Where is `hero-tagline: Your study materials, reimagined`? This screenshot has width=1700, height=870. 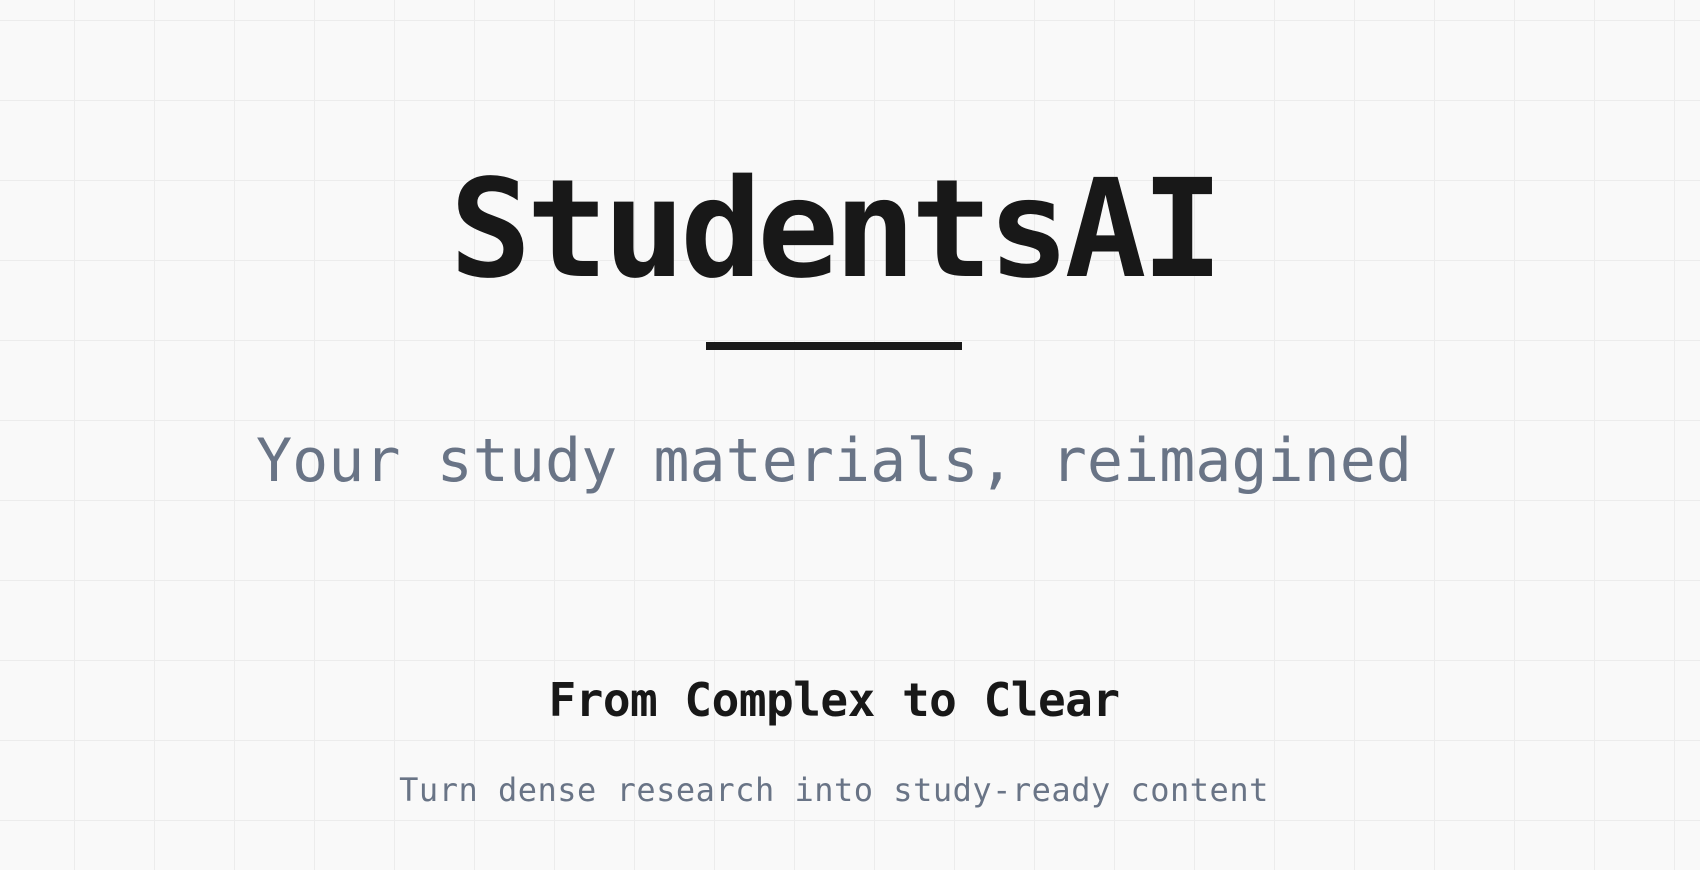
hero-tagline: Your study materials, reimagined is located at coordinates (834, 461).